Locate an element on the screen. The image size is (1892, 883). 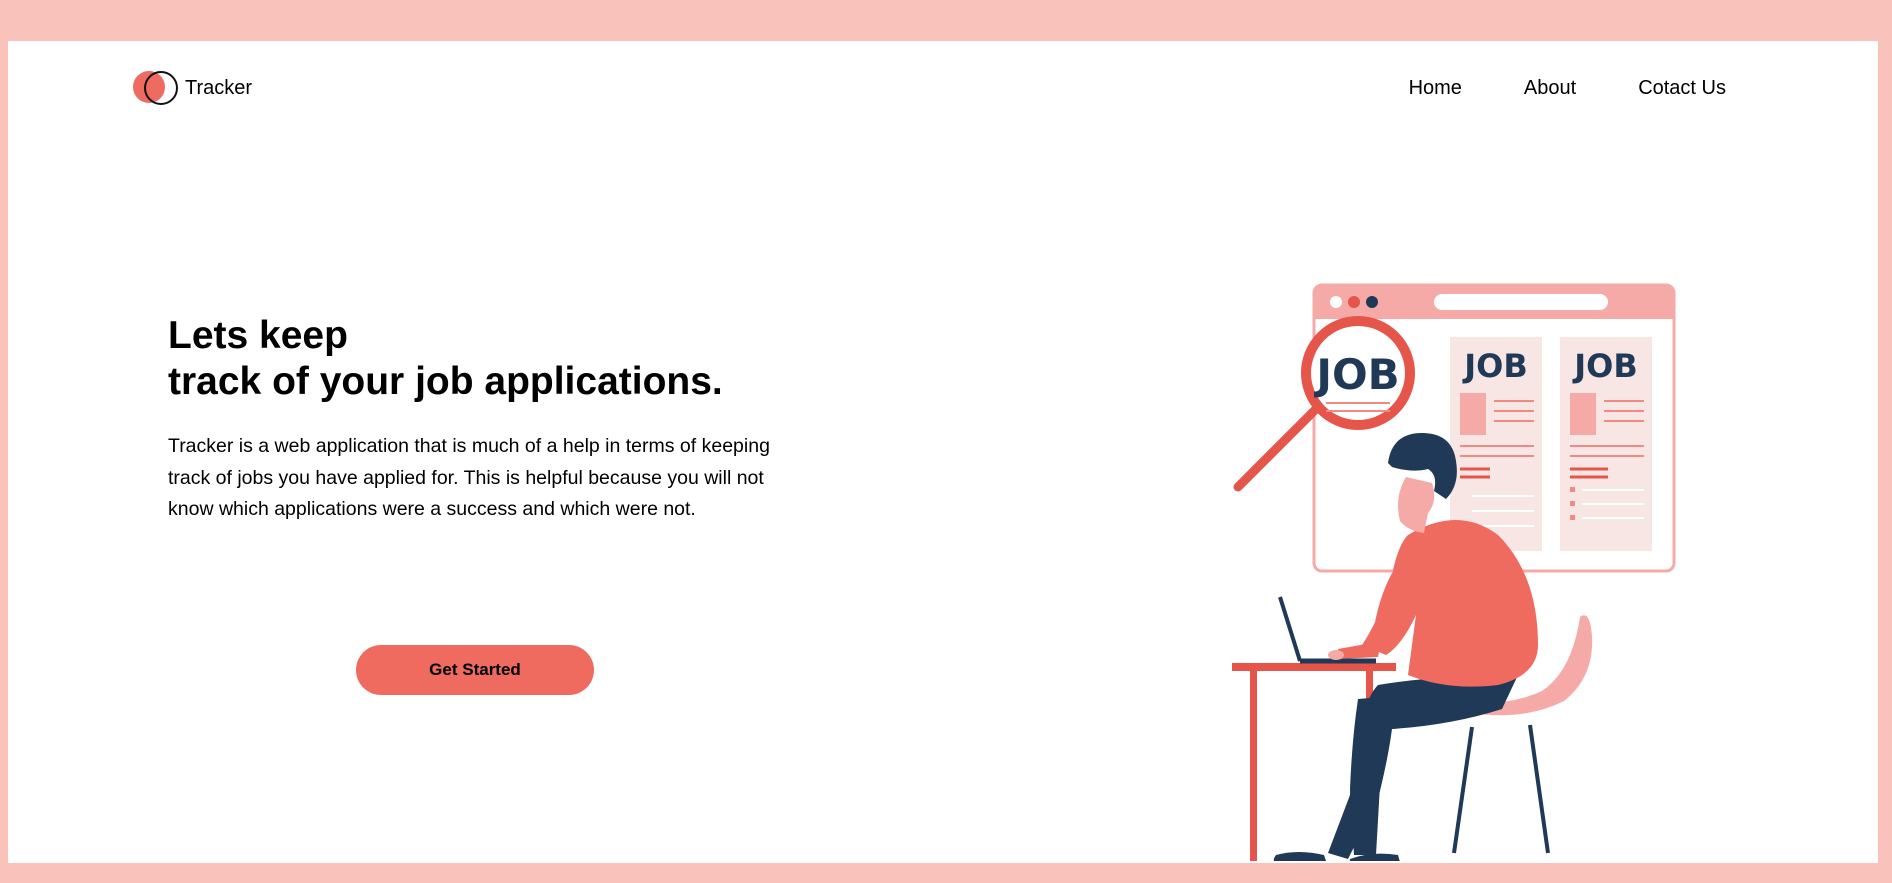
job-card-1: JOB is located at coordinates (1496, 444).